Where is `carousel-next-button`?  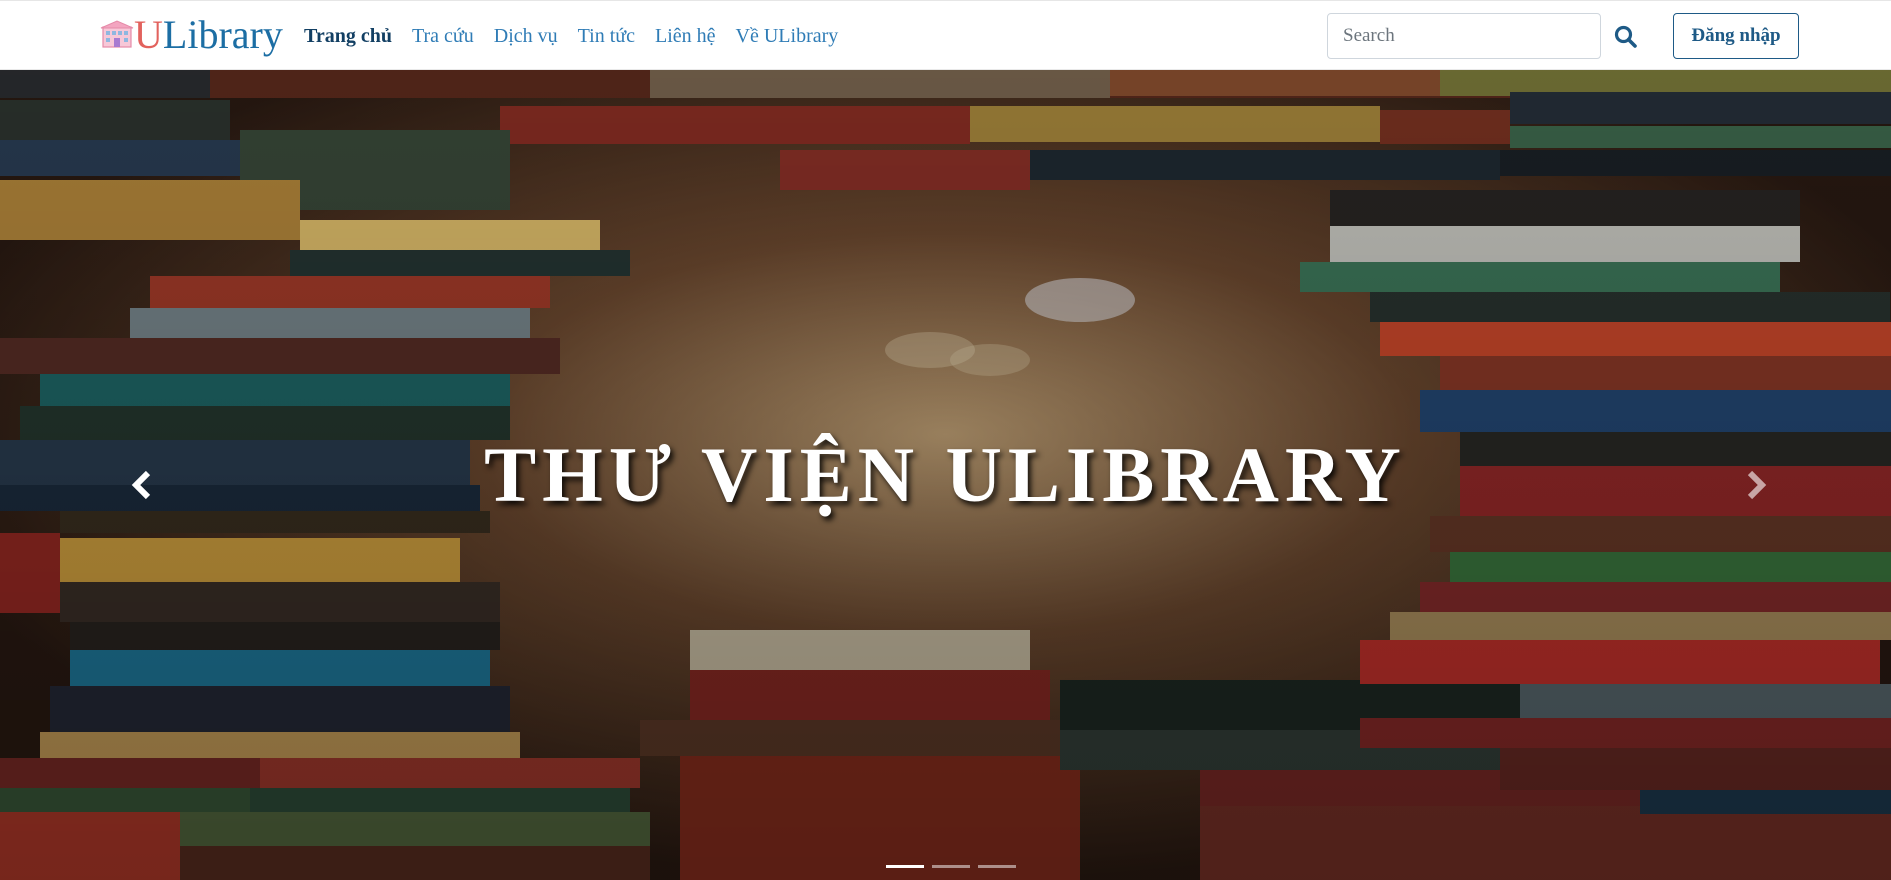 carousel-next-button is located at coordinates (1756, 485).